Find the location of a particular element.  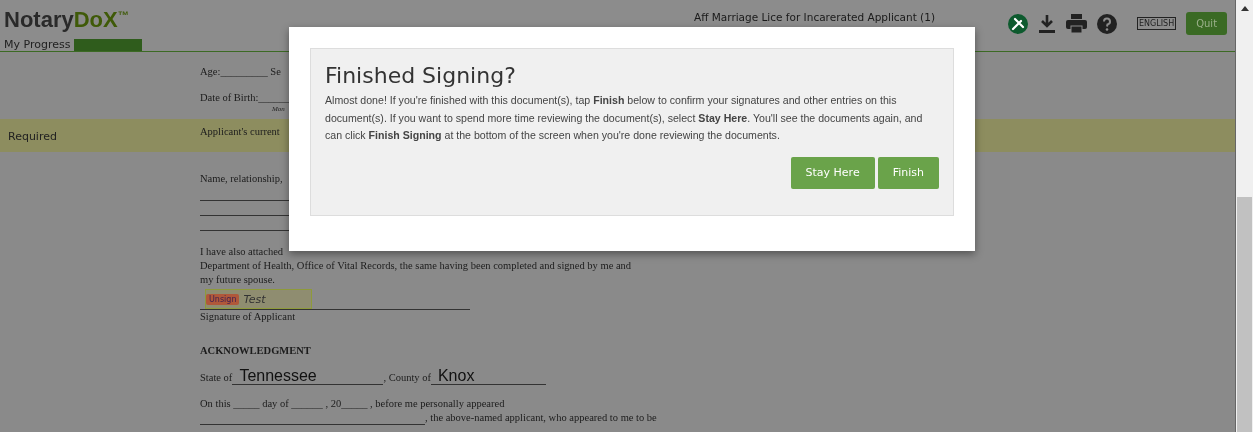

dialog-message: Almost done! If you're finished with this document(s), tap Finish below to confirm your signatures and other entries on this document(s). If you want to spend more time reviewing the document(s), select Stay Here. You'll see the documents again, and can click Finish Signing at the bottom of the screen when you're done reviewing the documents. is located at coordinates (624, 118).